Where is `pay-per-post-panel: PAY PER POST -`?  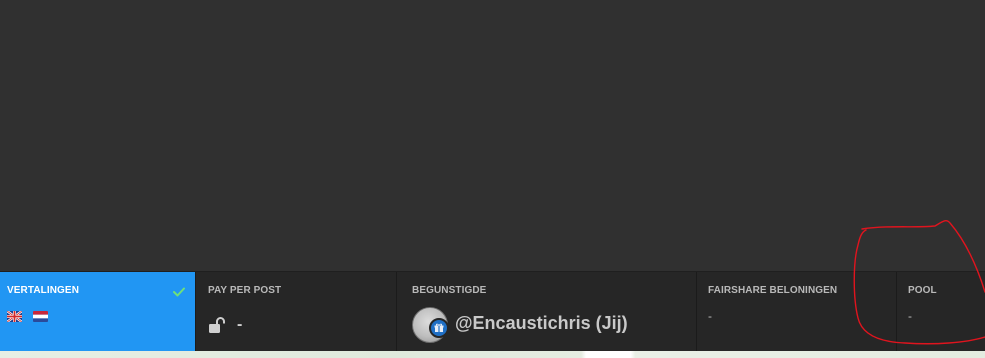 pay-per-post-panel: PAY PER POST - is located at coordinates (296, 312).